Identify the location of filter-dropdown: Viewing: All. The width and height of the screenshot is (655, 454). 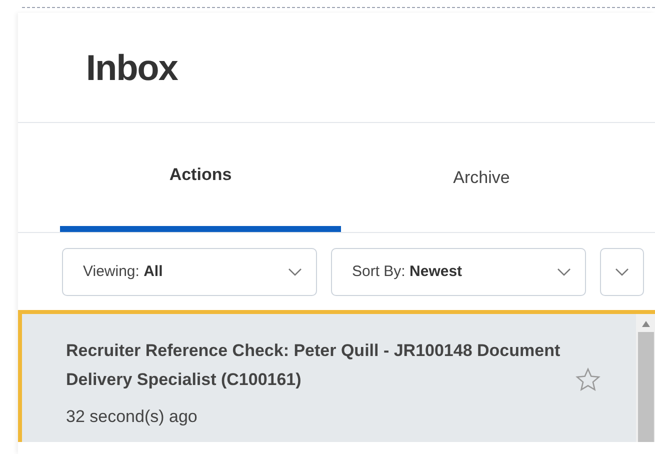
(189, 272).